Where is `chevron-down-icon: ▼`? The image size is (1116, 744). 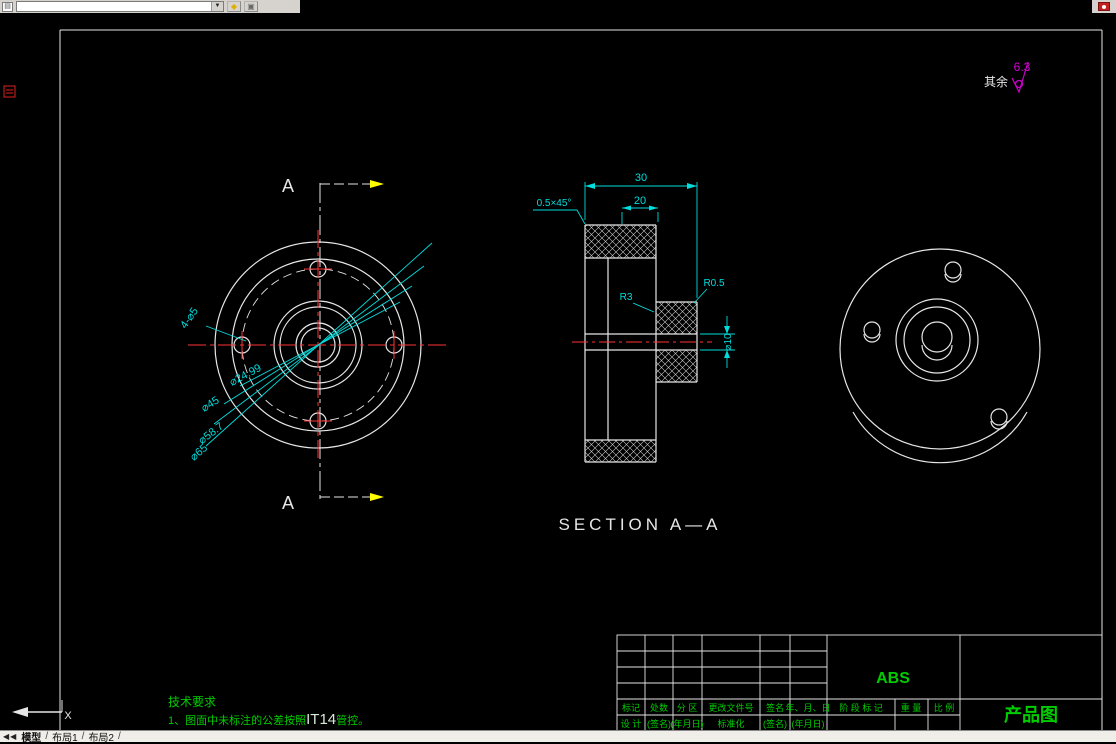
chevron-down-icon: ▼ is located at coordinates (217, 6).